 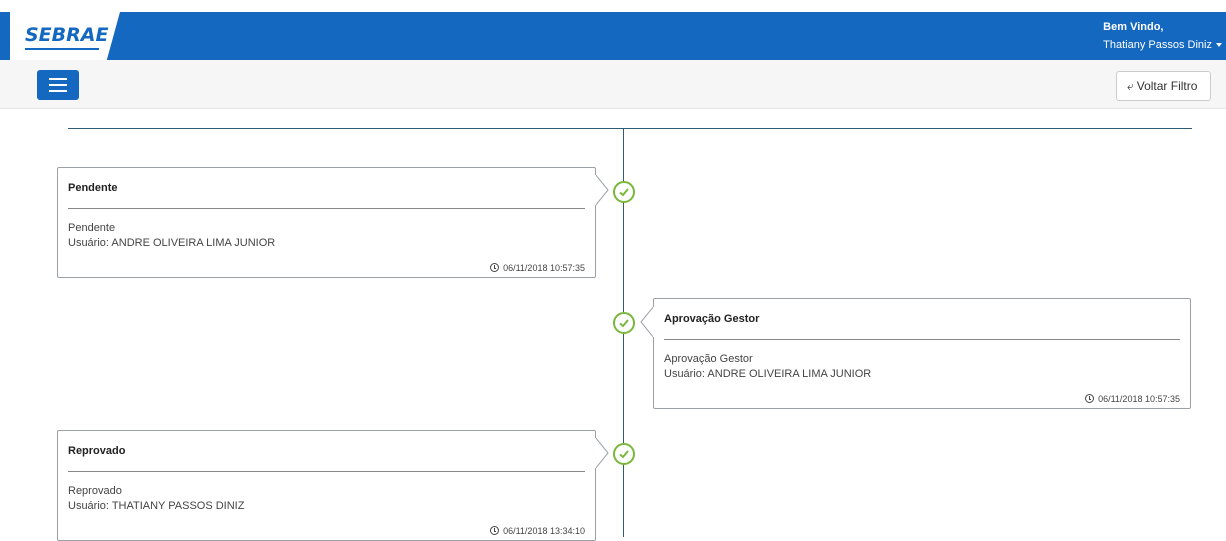 I want to click on user-name-dropdown: Thatiany Passos Diniz, so click(x=1162, y=45).